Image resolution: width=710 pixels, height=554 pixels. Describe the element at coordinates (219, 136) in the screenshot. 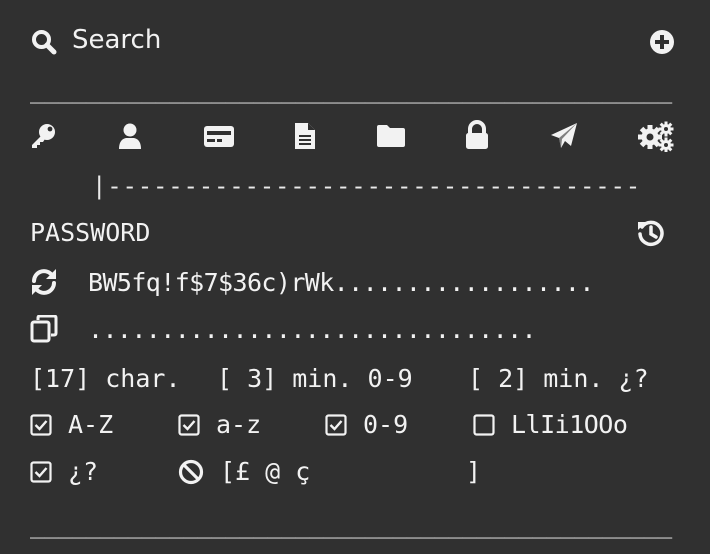

I see `credit-card-icon` at that location.